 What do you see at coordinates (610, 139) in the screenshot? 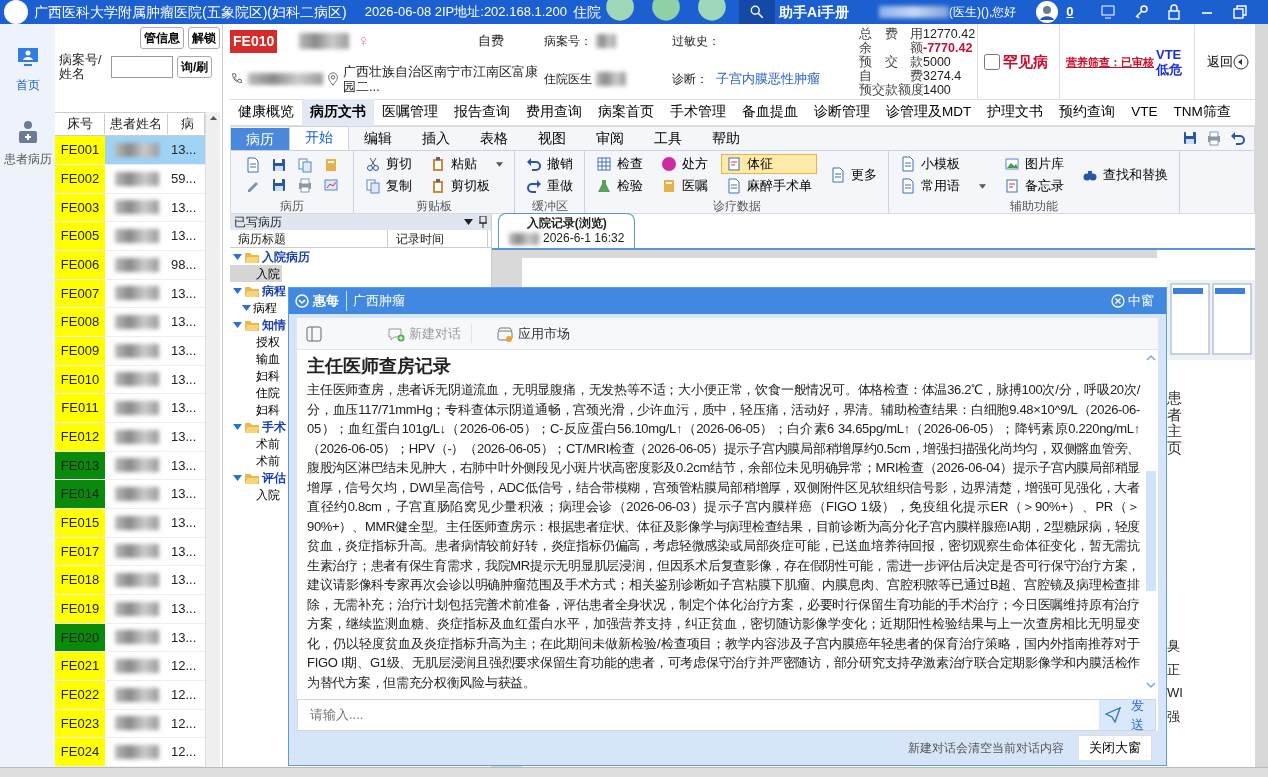
I see `ribbon-tab: 审阅` at bounding box center [610, 139].